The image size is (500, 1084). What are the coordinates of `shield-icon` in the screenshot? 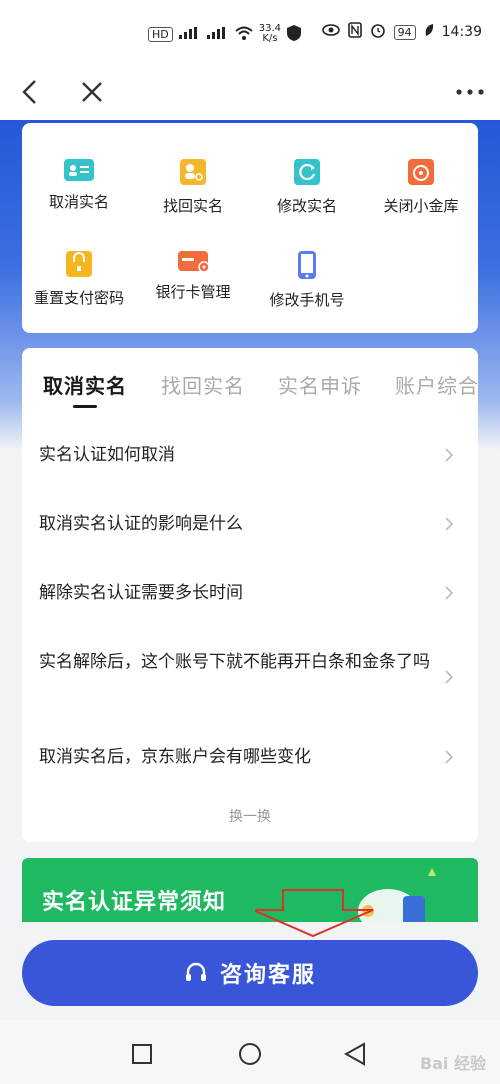 It's located at (294, 34).